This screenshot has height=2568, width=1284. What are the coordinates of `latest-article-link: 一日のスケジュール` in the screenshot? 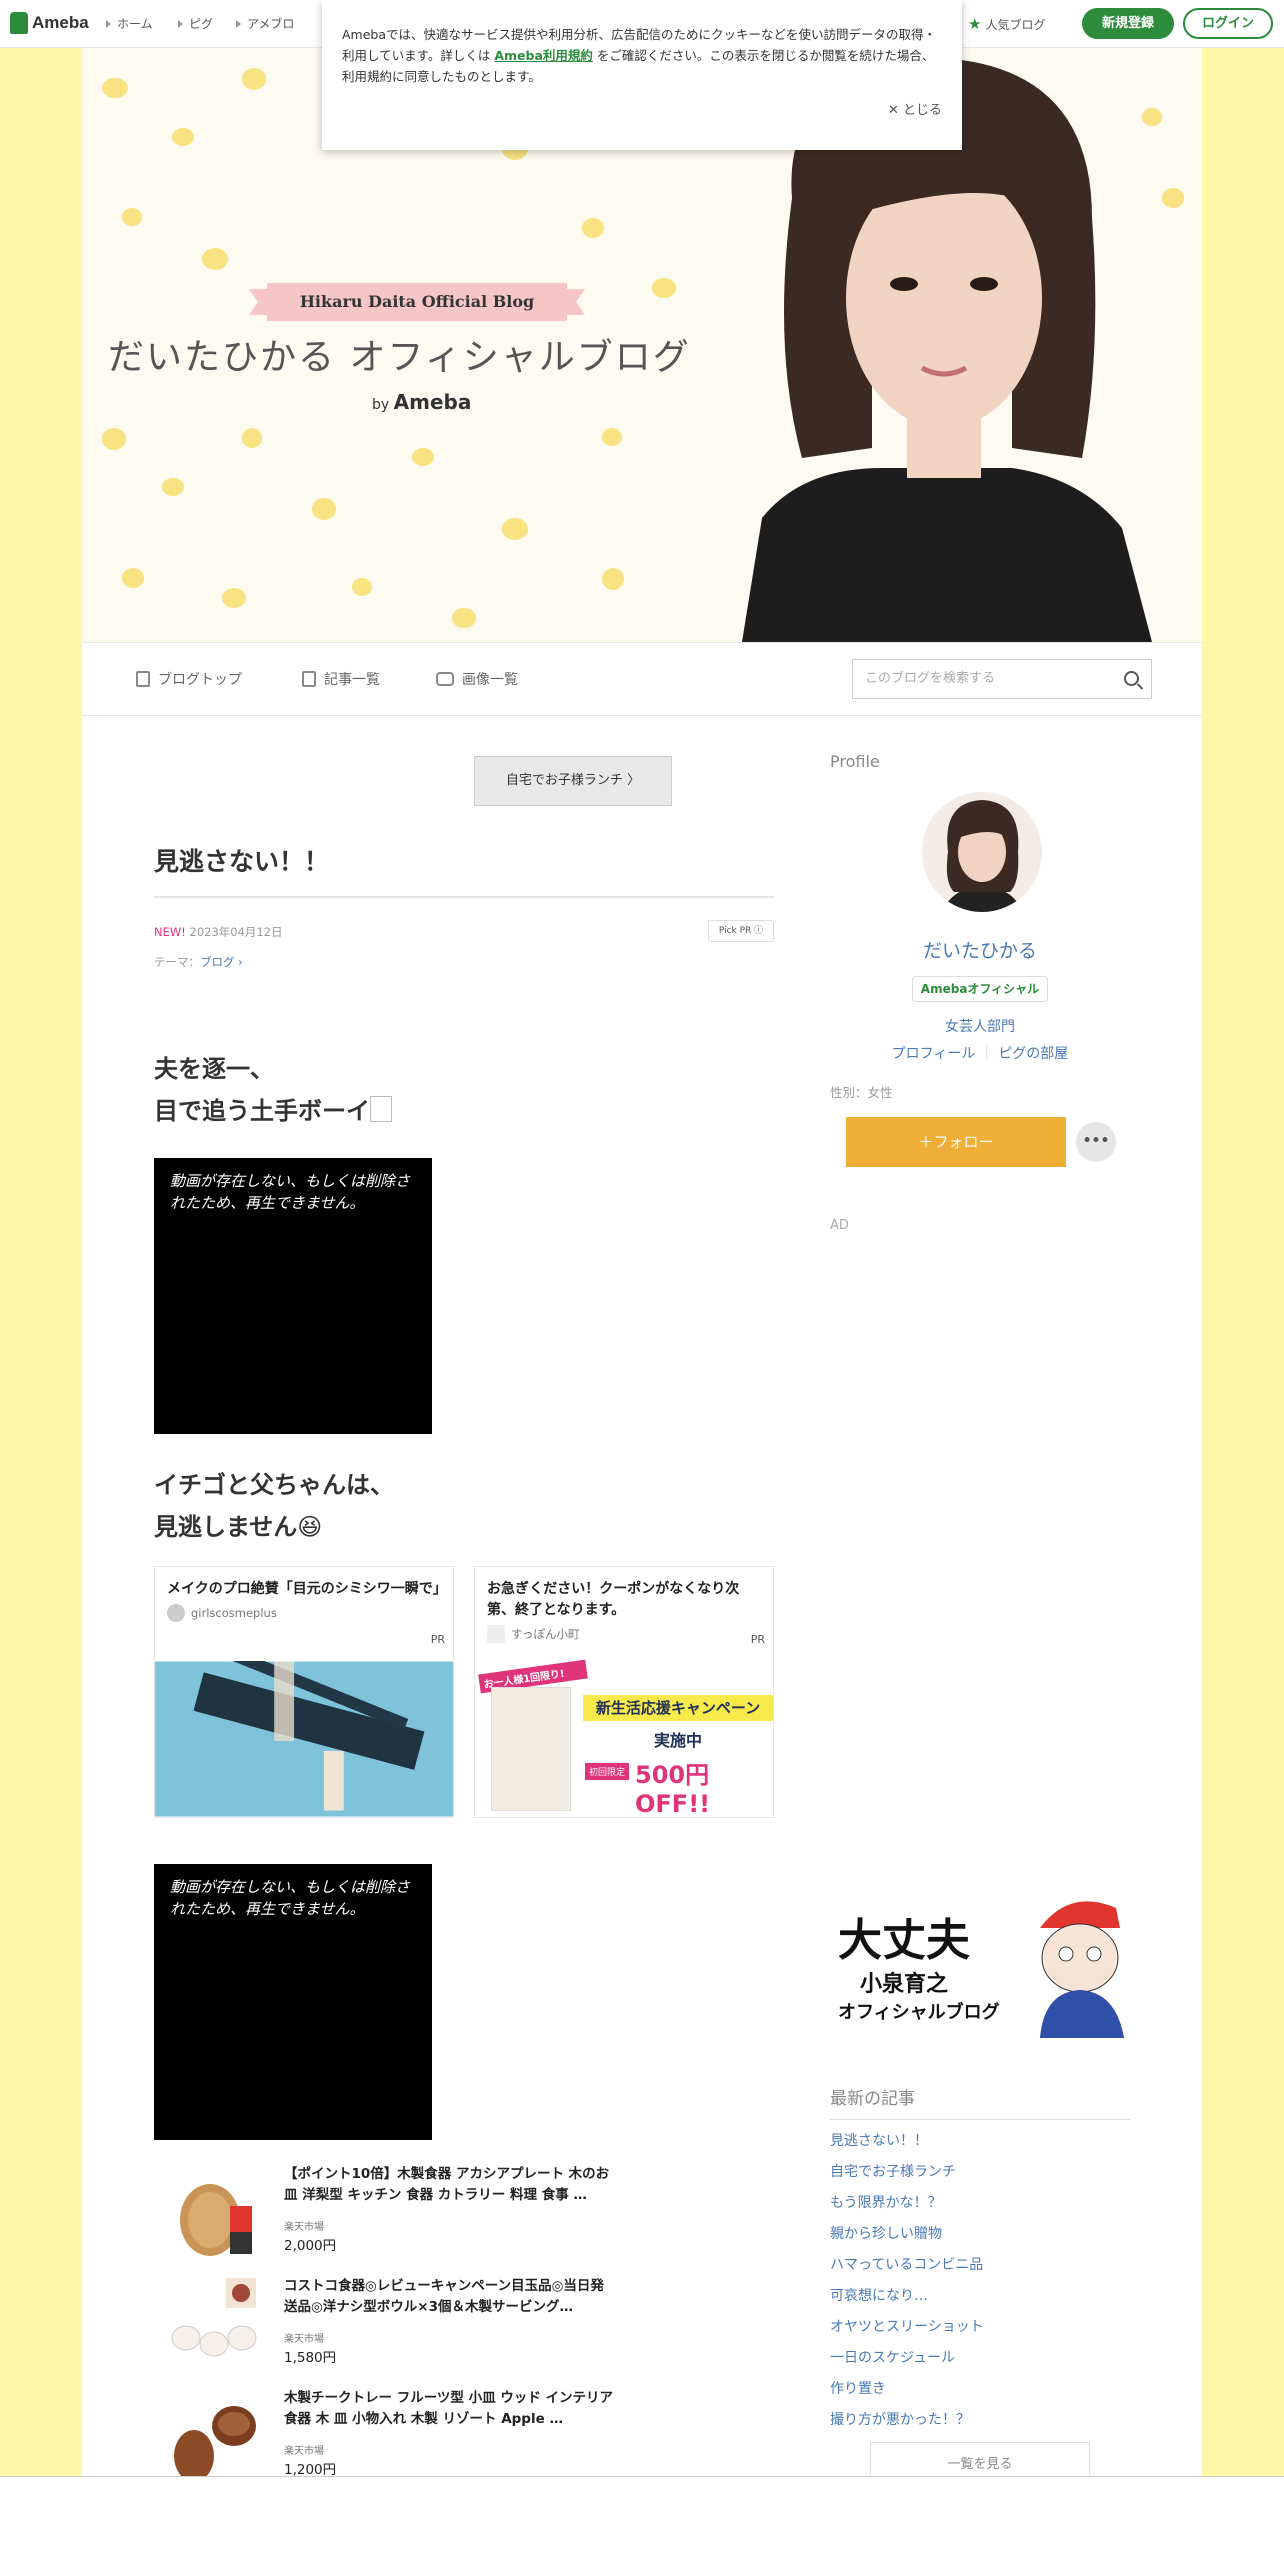 It's located at (980, 2357).